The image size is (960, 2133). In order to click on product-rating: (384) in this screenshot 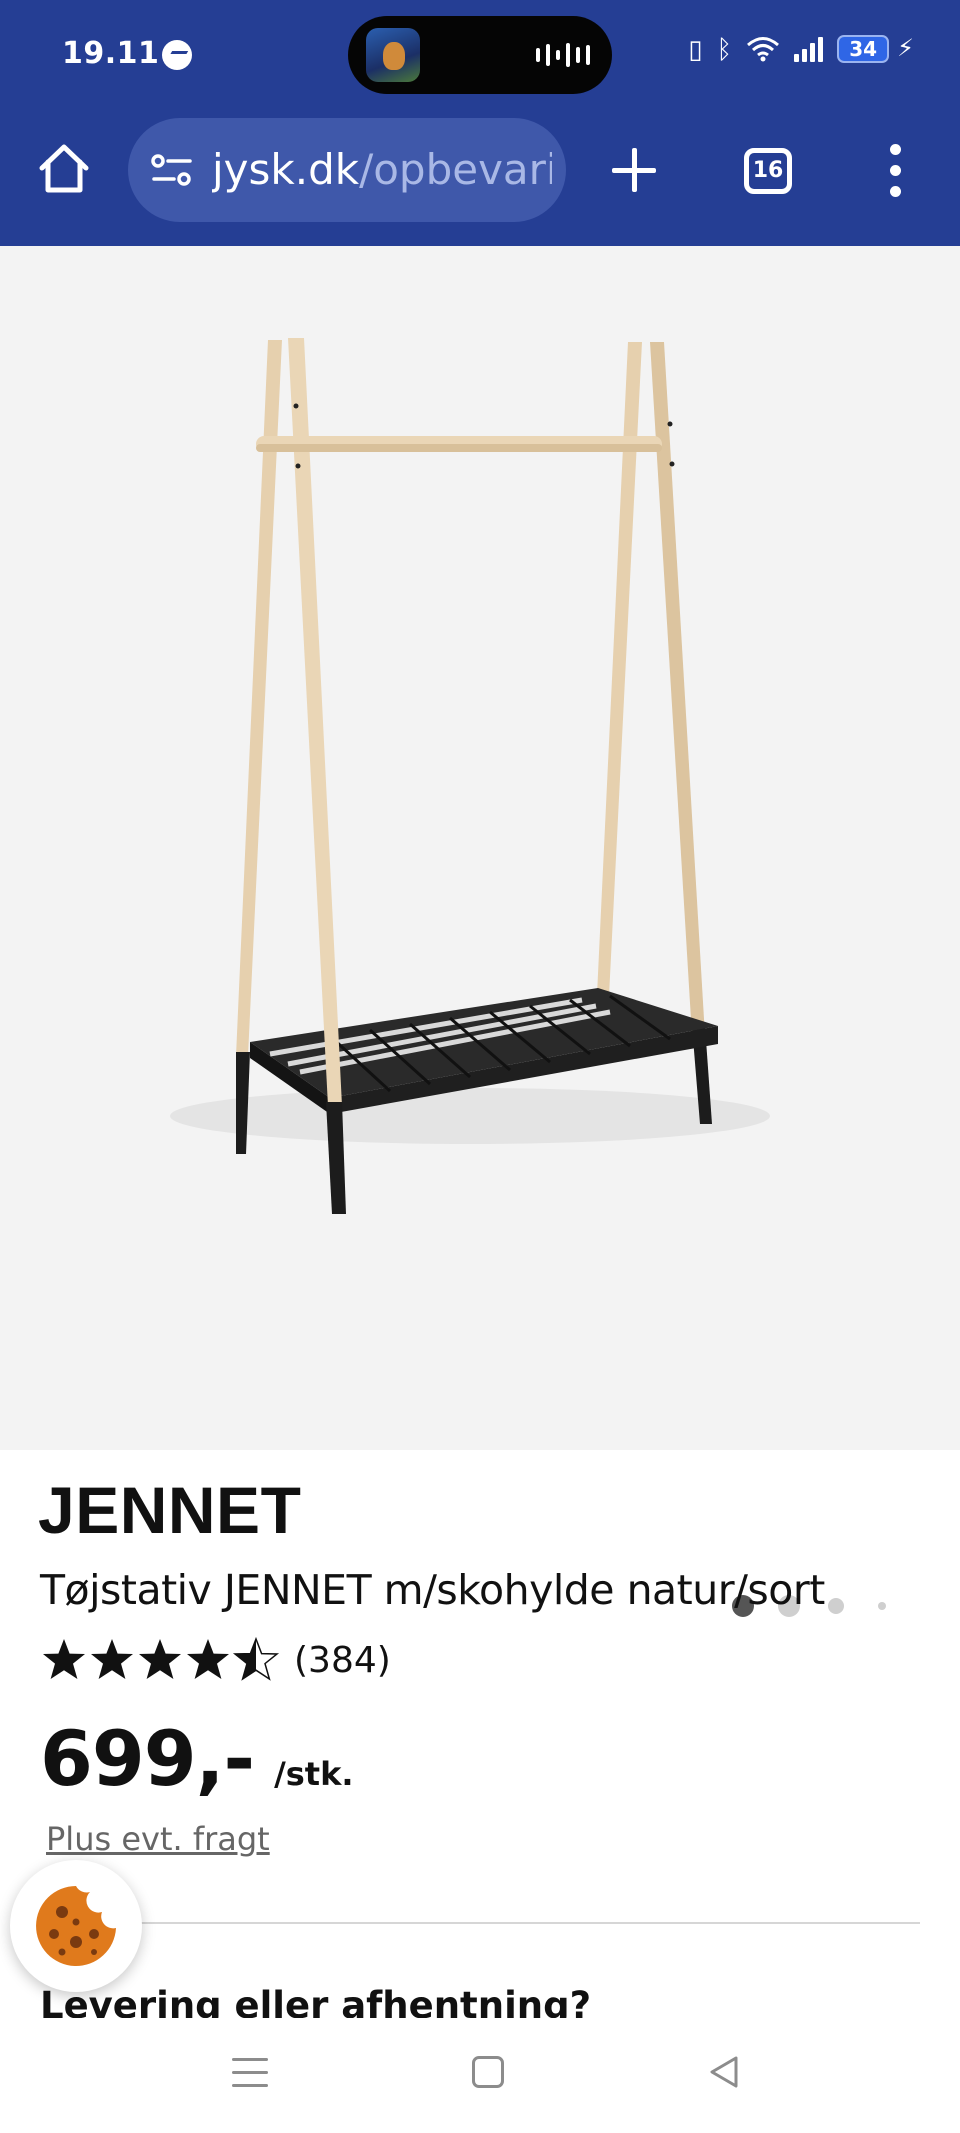, I will do `click(215, 1660)`.